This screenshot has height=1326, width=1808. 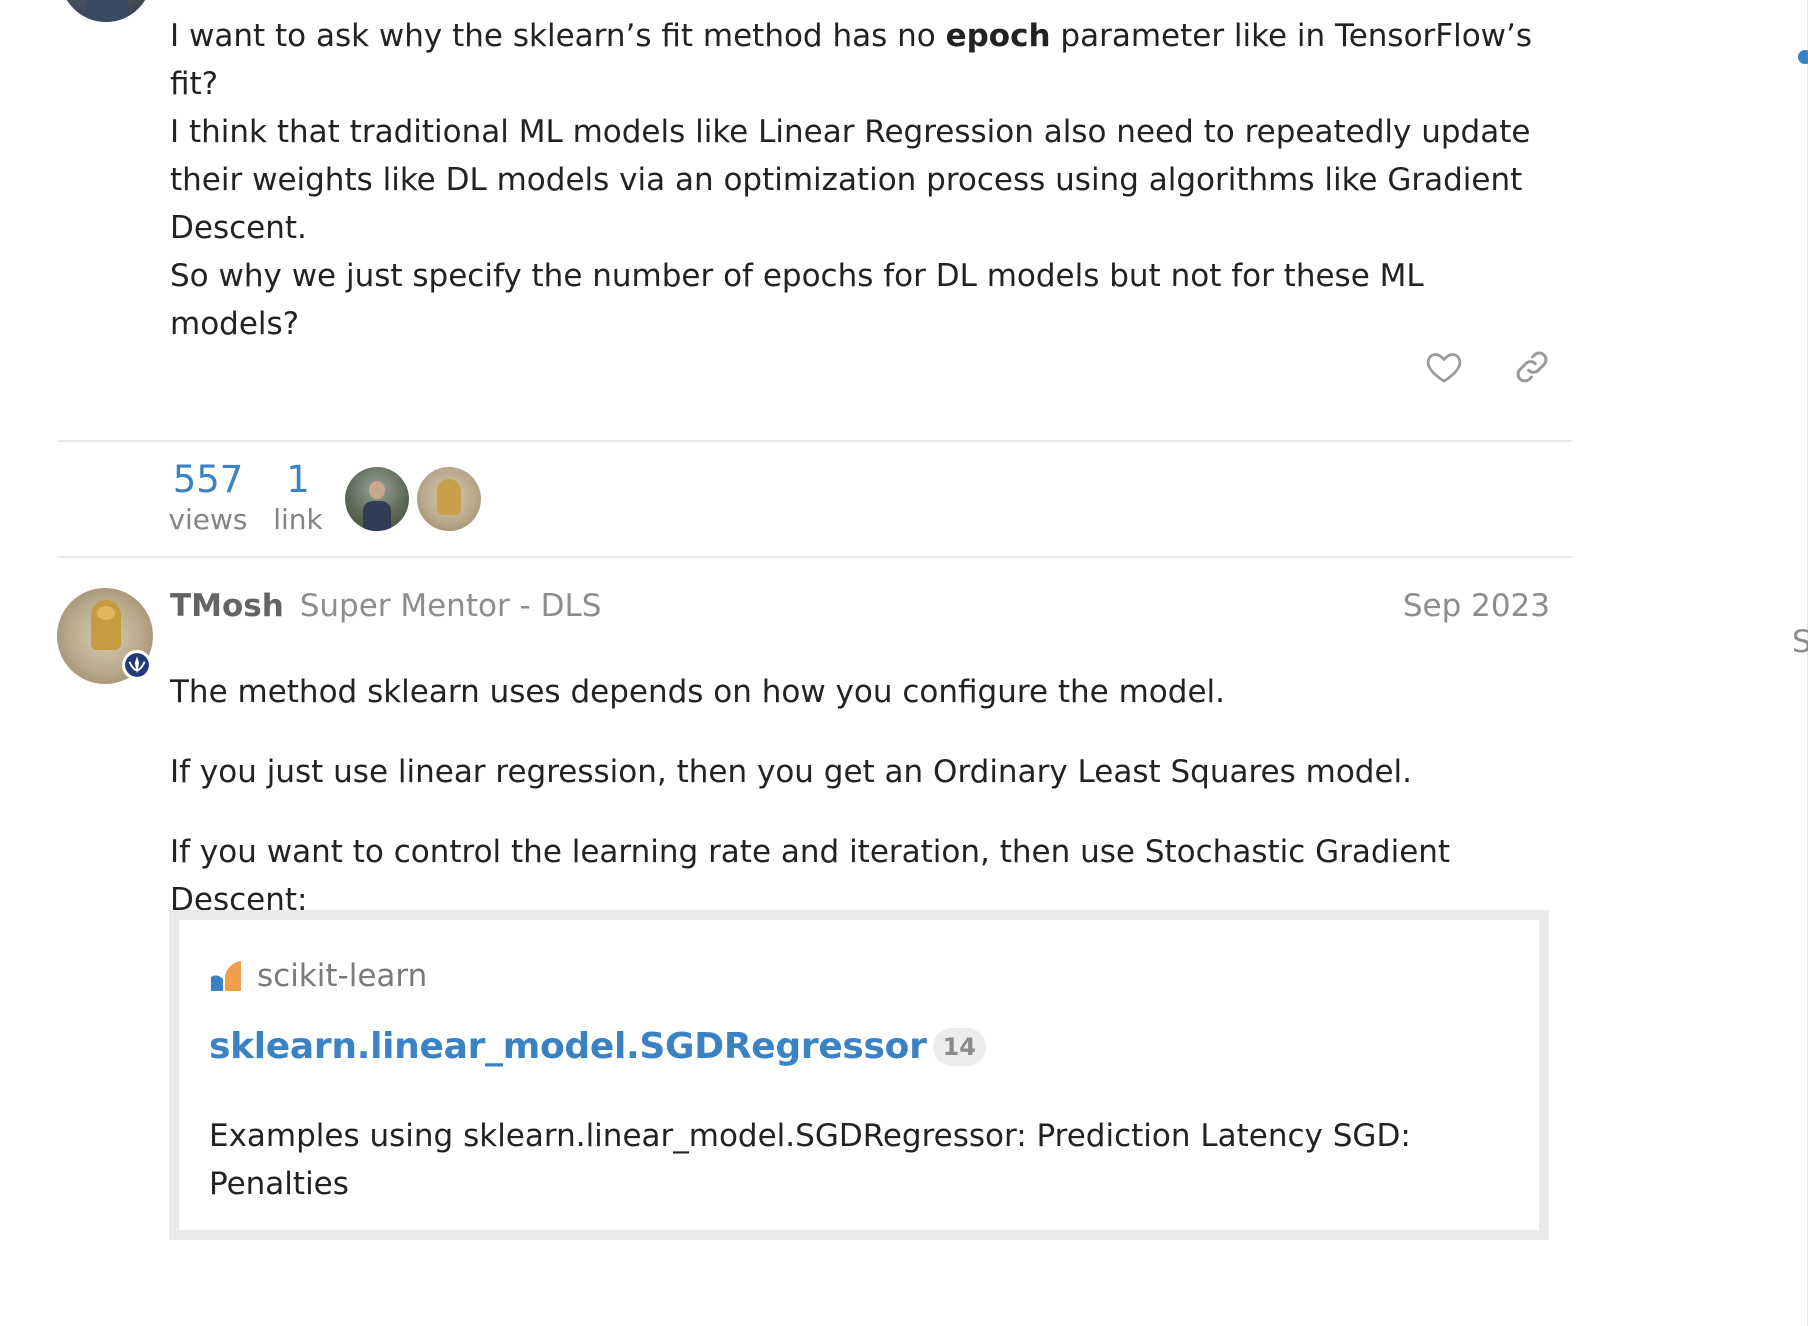 I want to click on link-icon, so click(x=1532, y=367).